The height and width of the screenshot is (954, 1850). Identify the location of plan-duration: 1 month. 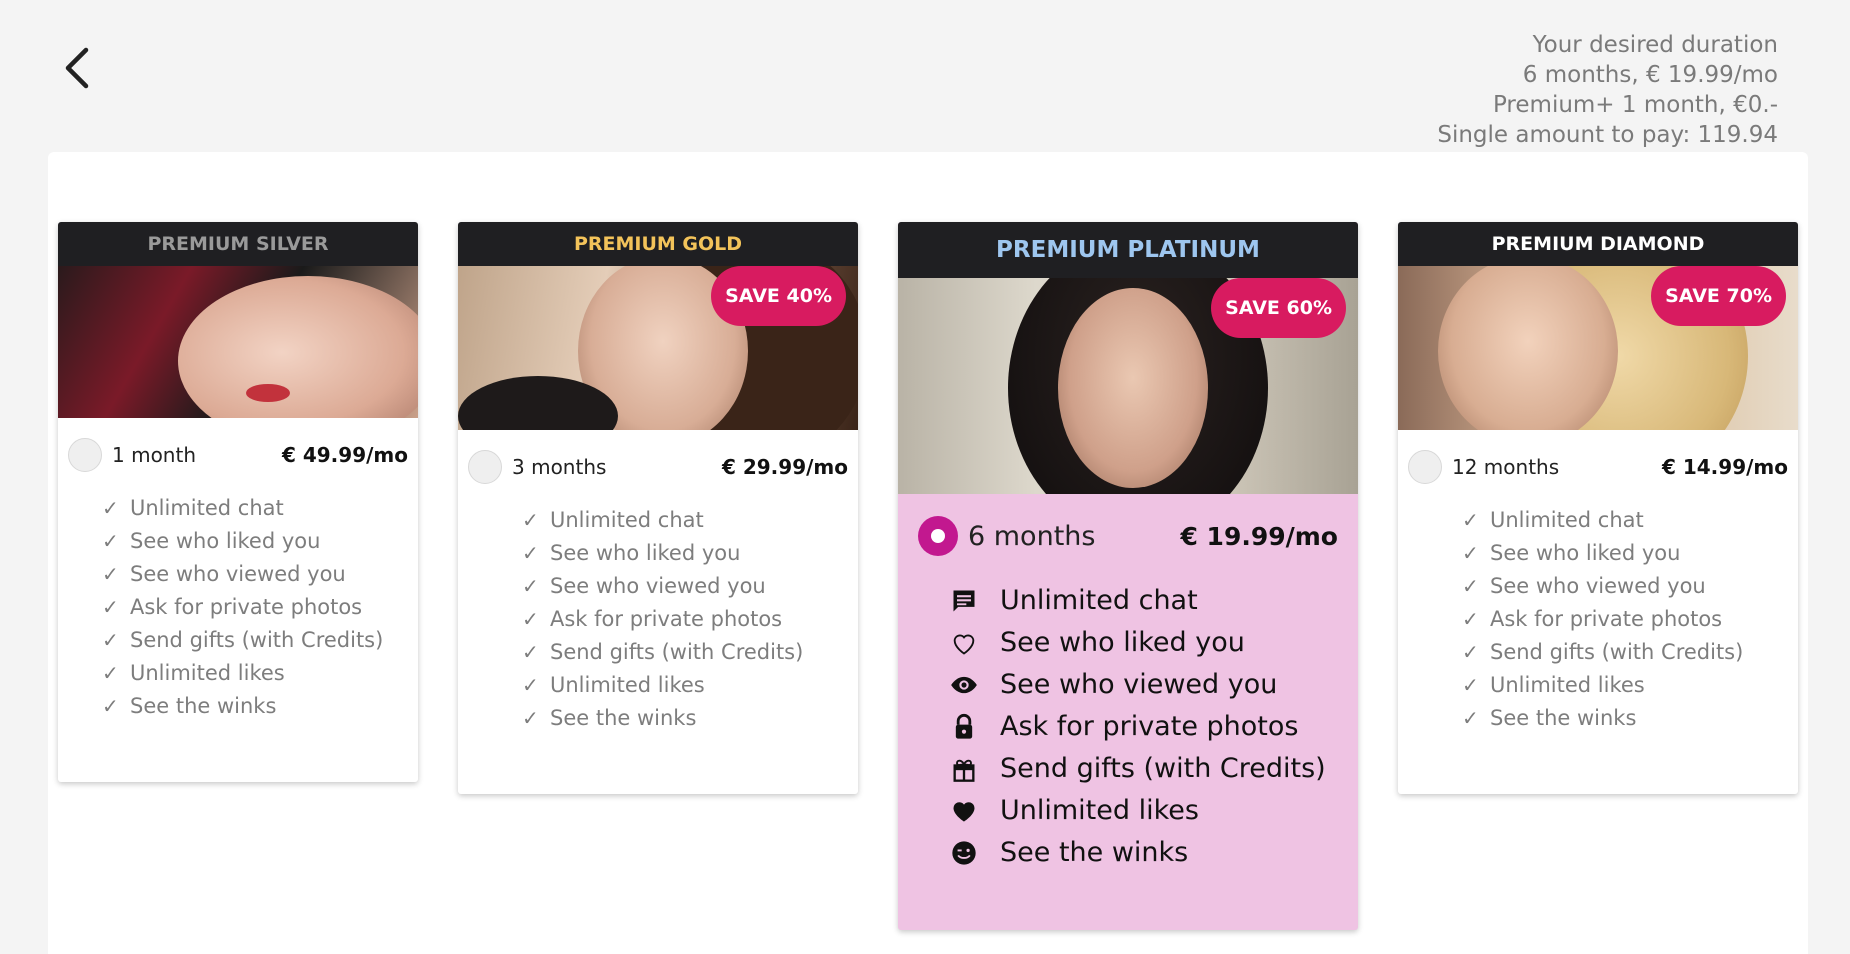
(154, 455).